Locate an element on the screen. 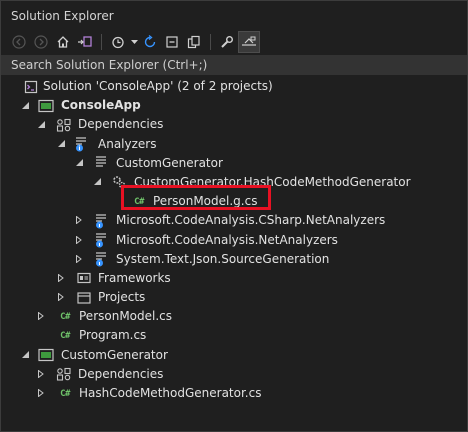 The height and width of the screenshot is (432, 468). tree-item-label: ConsoleApp is located at coordinates (101, 105).